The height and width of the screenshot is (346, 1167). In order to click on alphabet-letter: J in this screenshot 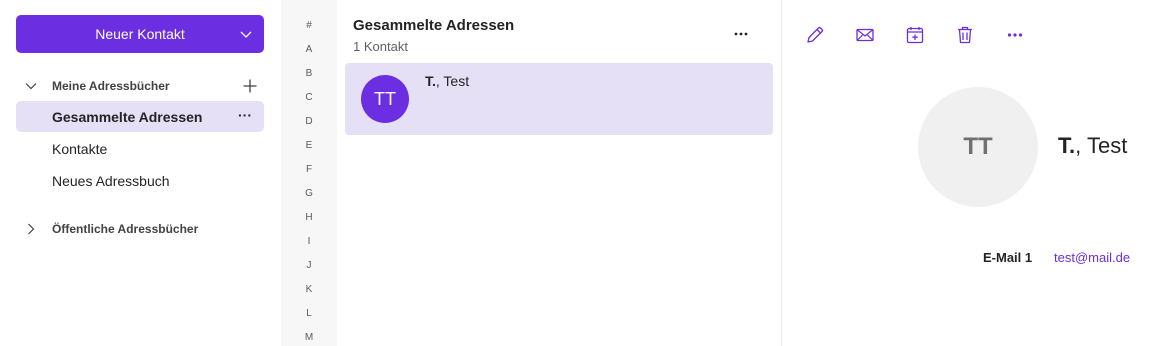, I will do `click(309, 265)`.